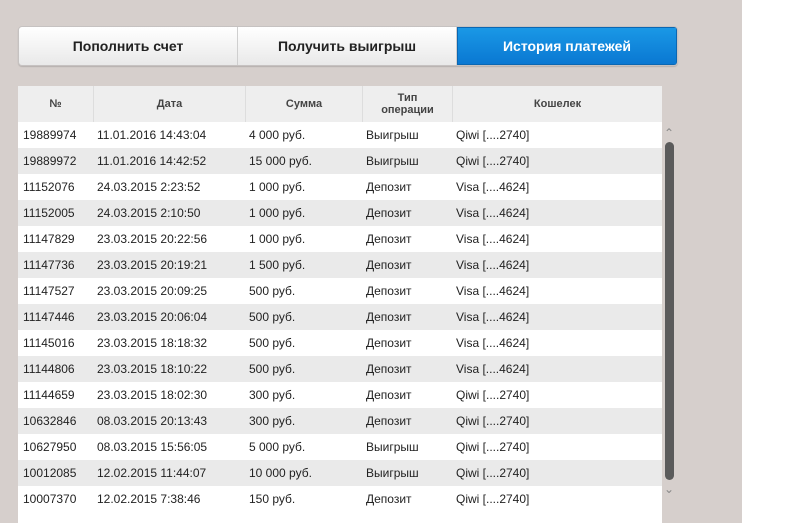  I want to click on tab-withdraw: Получить выигрыш, so click(347, 46).